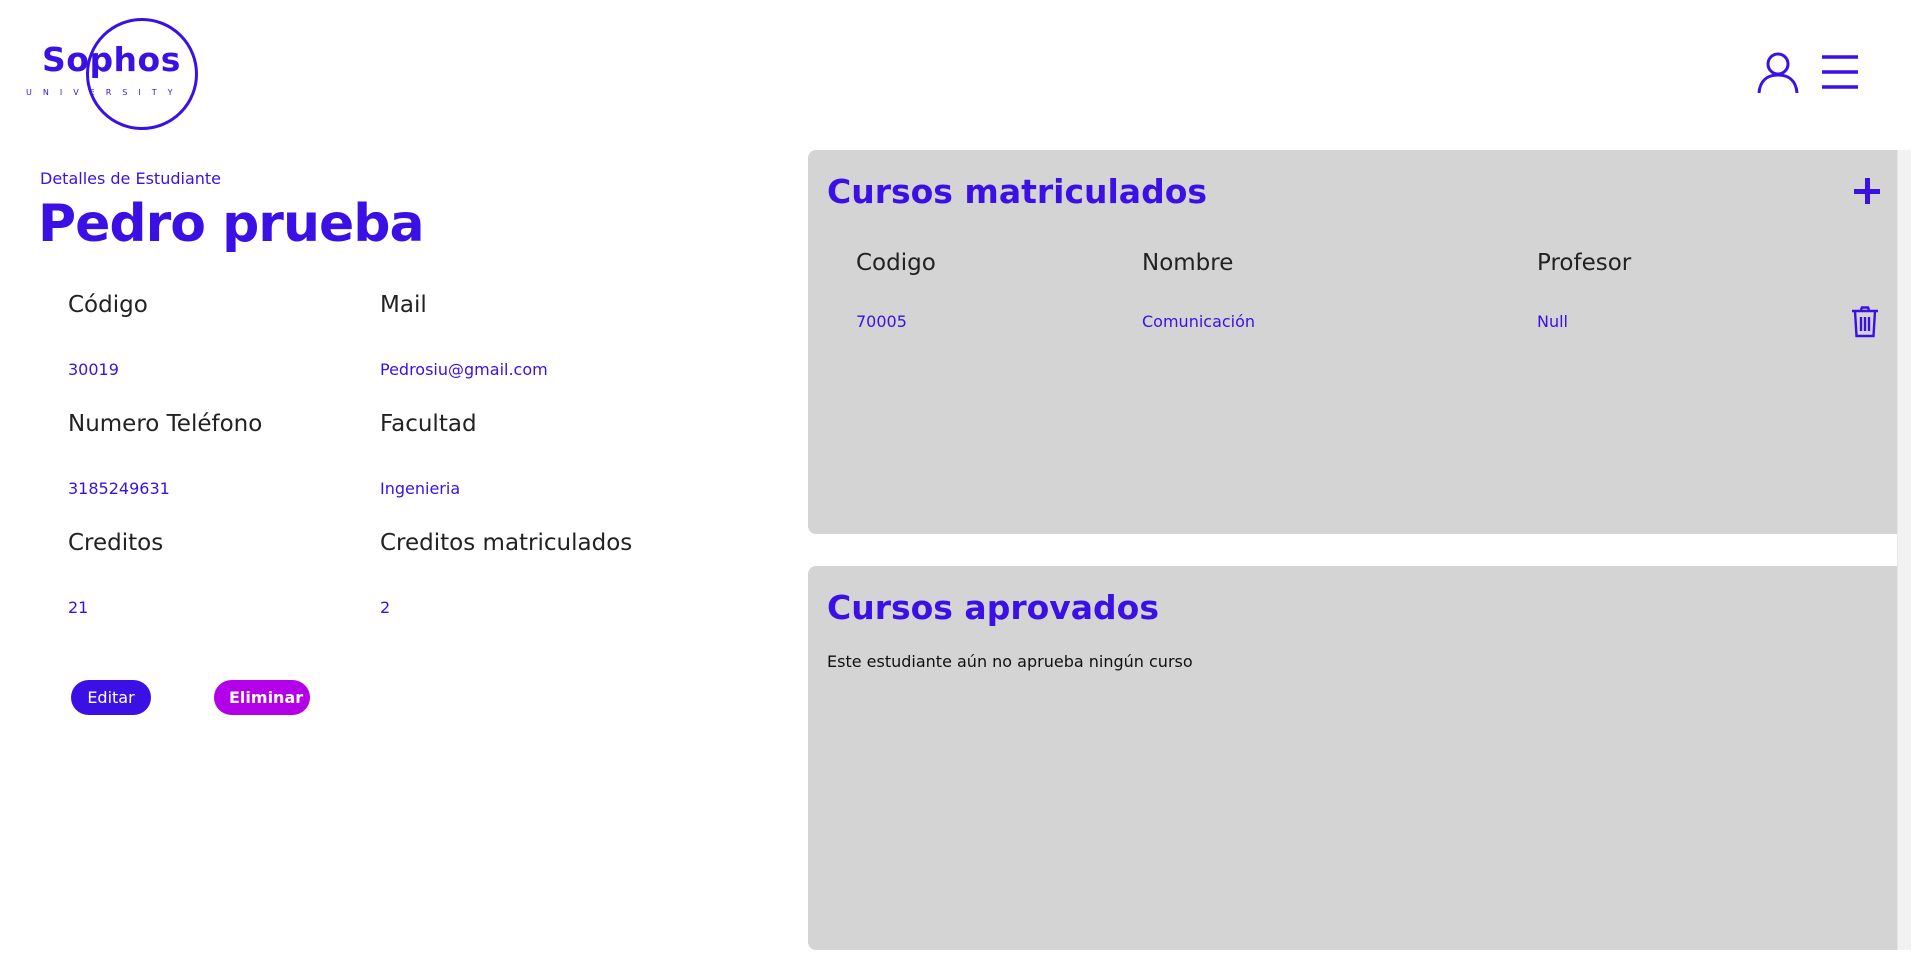  What do you see at coordinates (1199, 321) in the screenshot?
I see `cell-nombre: Comunicación` at bounding box center [1199, 321].